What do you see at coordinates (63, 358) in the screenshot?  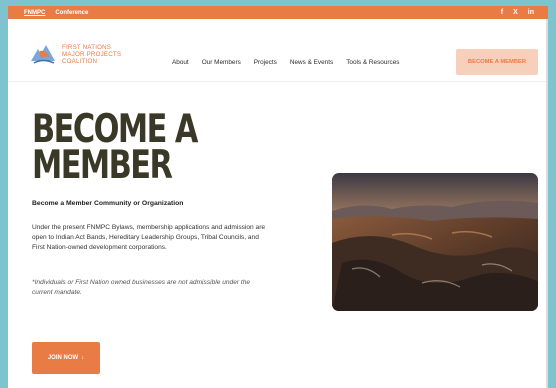 I see `join-now-label: JOIN NOW` at bounding box center [63, 358].